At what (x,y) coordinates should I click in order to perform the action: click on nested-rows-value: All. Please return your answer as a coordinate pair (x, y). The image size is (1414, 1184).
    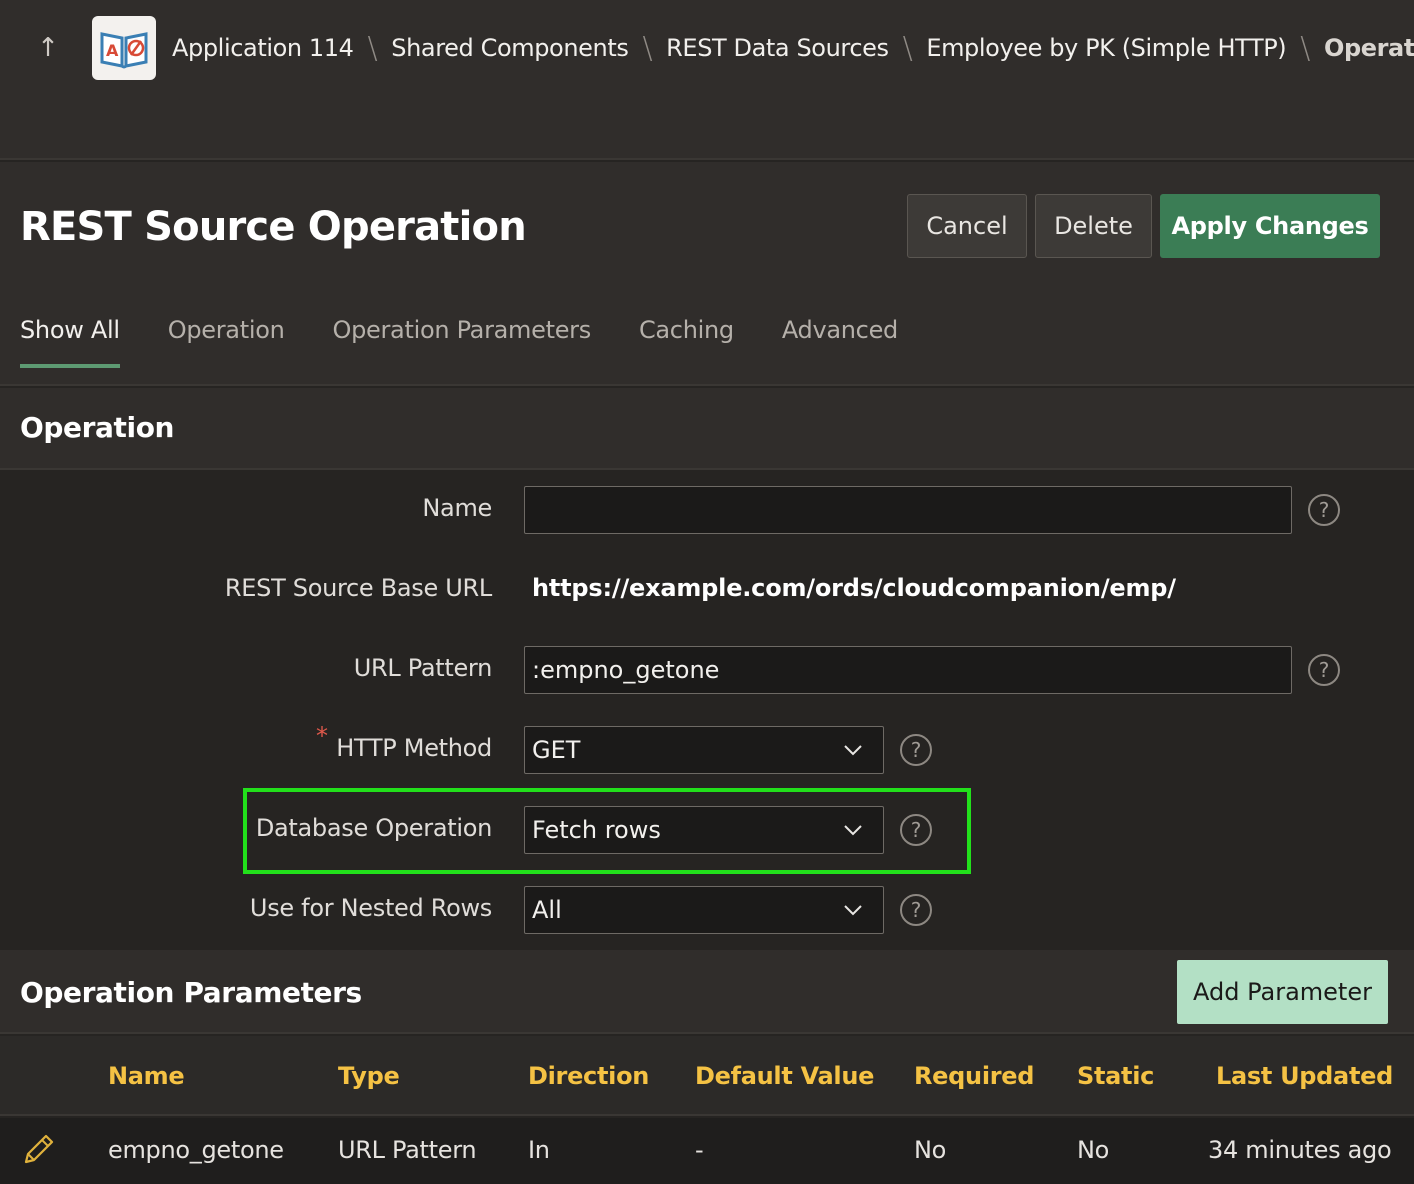
    Looking at the image, I should click on (547, 910).